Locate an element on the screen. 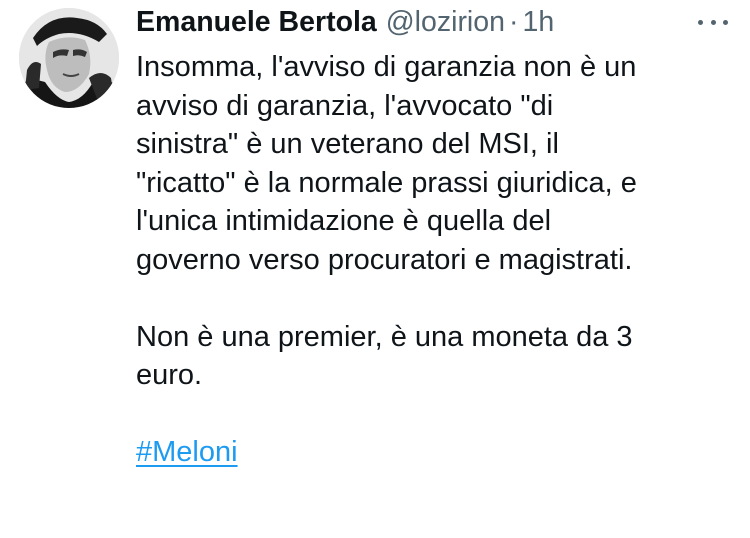 This screenshot has height=538, width=750. more-options-icon is located at coordinates (713, 22).